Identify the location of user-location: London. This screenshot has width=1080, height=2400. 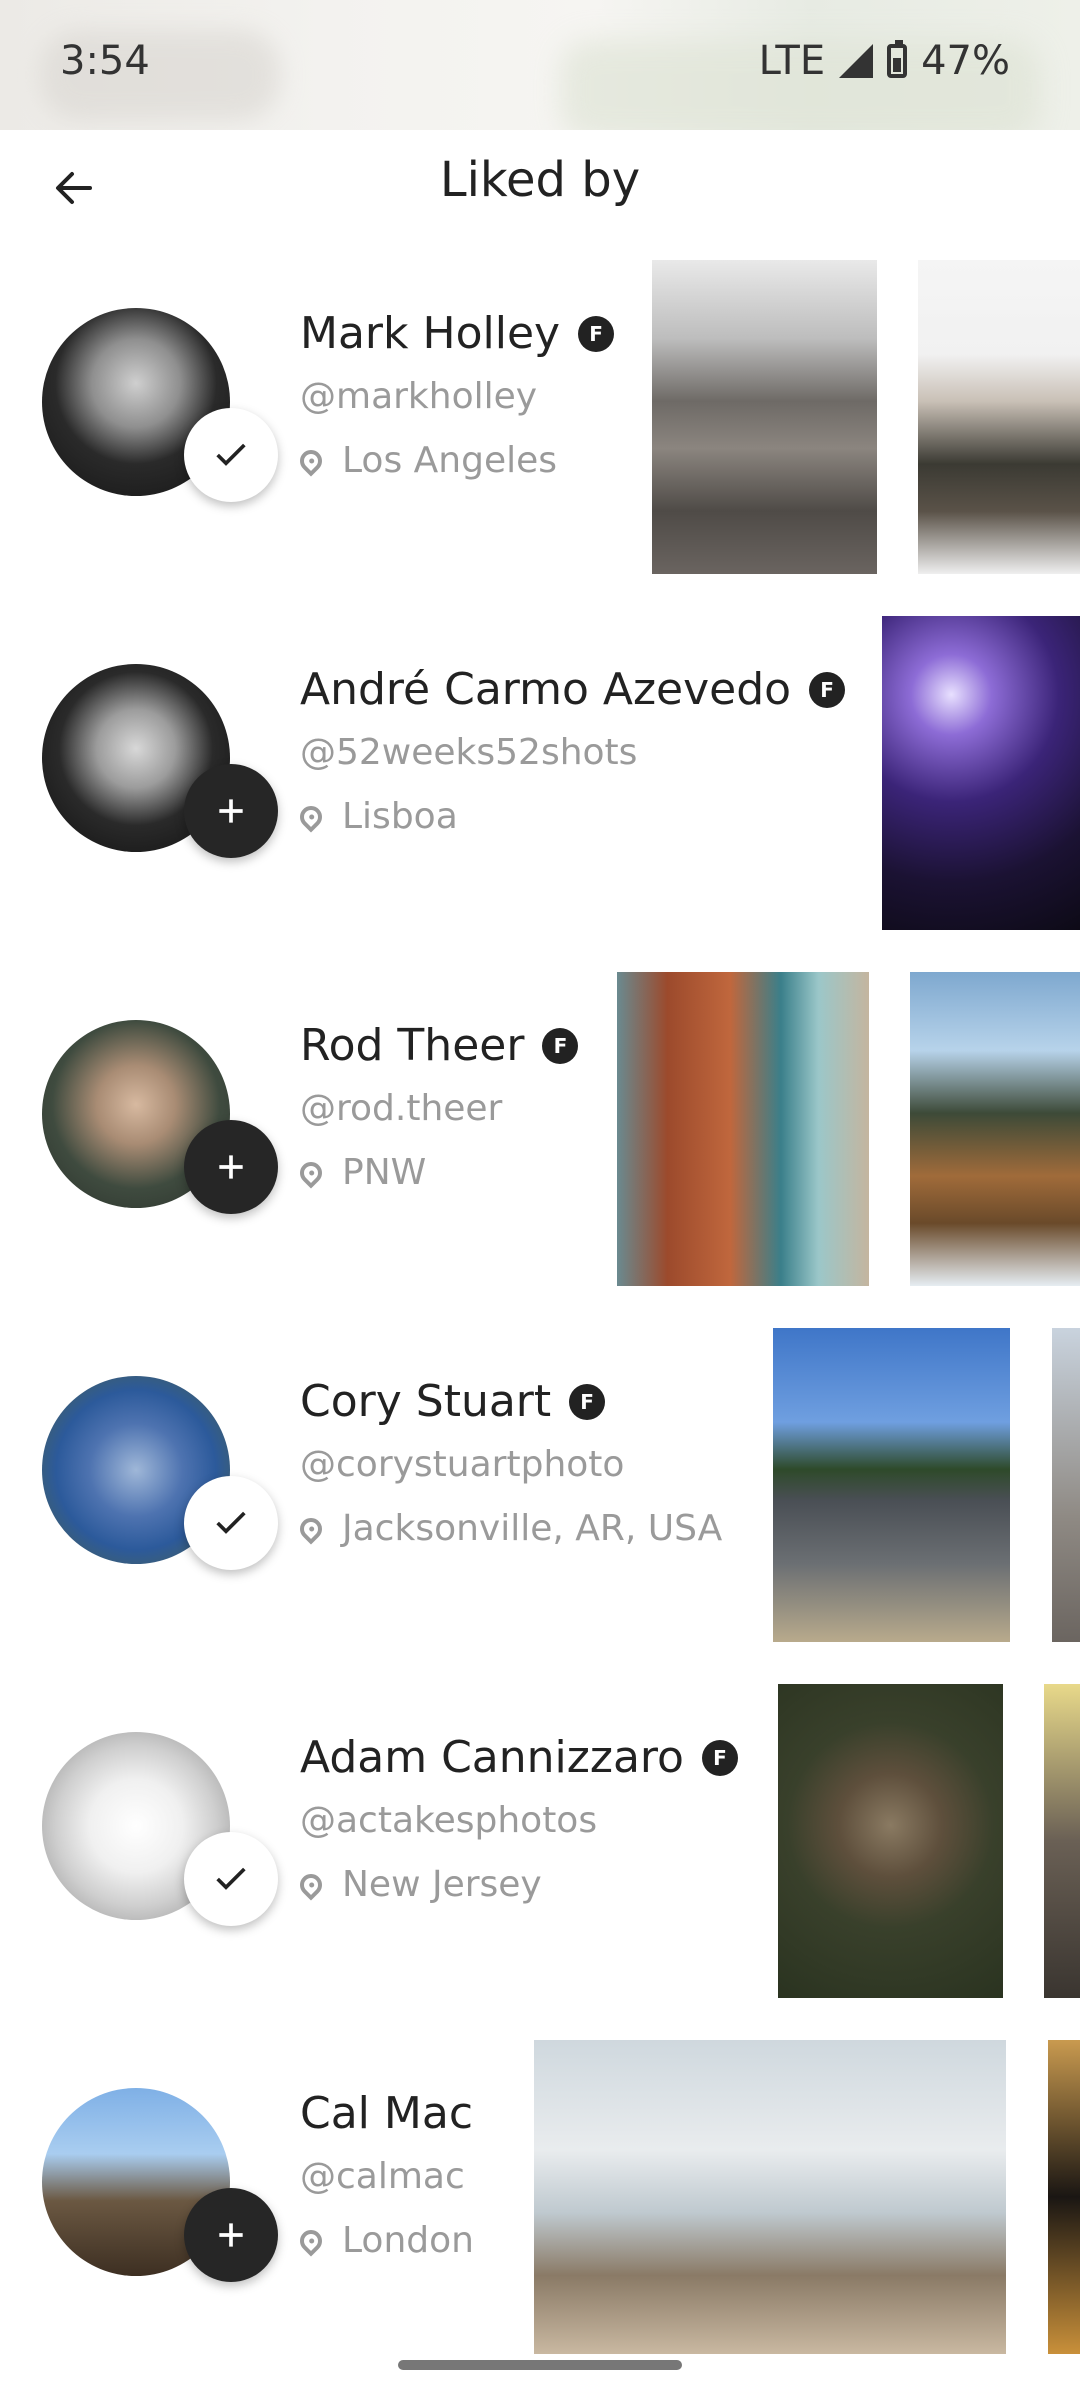
(384, 2240).